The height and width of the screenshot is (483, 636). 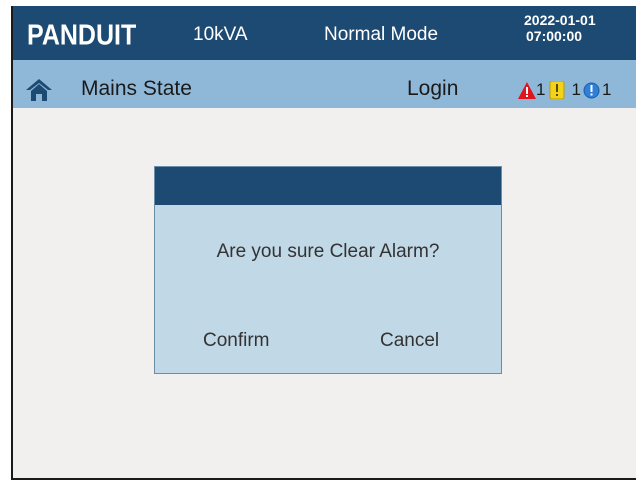 I want to click on login-button: Login, so click(x=432, y=89).